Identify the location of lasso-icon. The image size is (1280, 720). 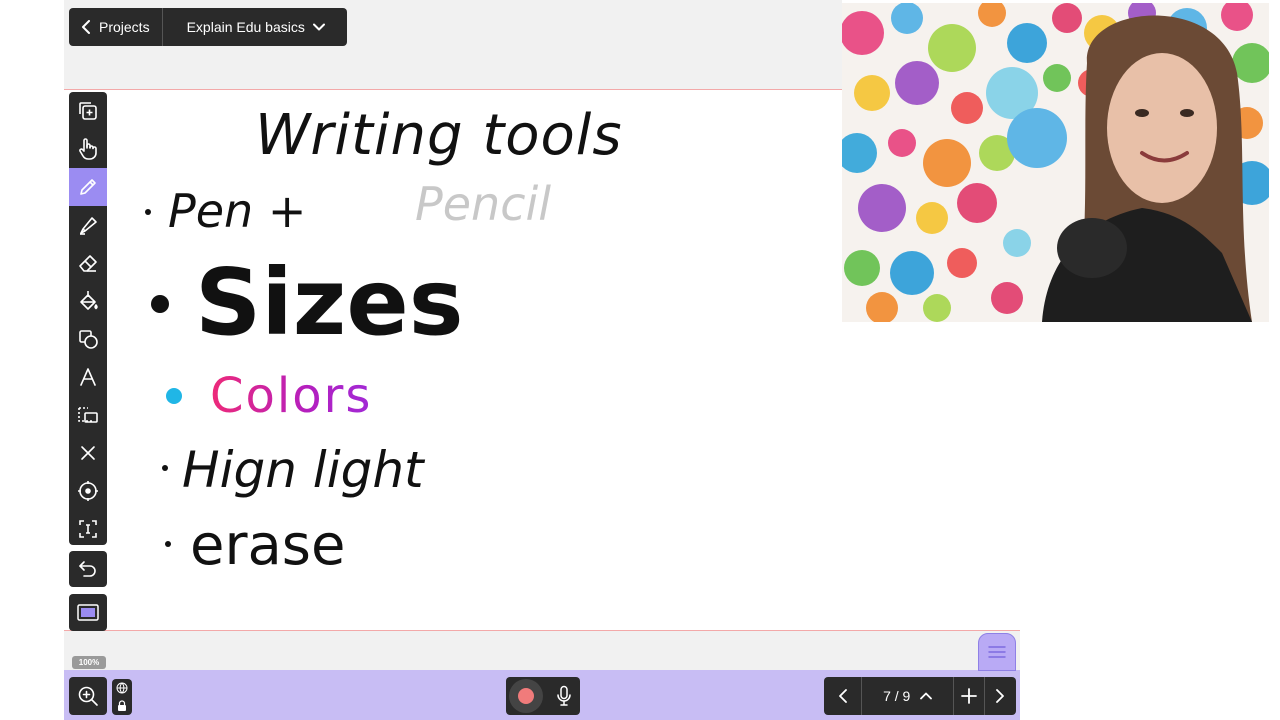
(88, 415).